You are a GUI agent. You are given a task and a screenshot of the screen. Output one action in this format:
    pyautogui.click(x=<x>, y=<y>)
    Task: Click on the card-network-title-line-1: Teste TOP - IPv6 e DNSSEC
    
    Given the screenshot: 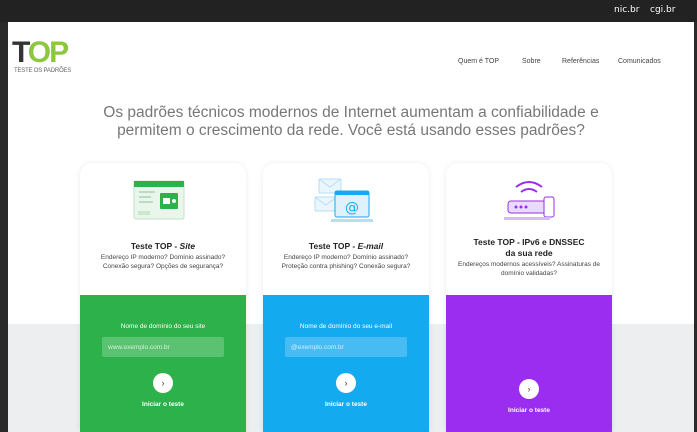 What is the action you would take?
    pyautogui.click(x=529, y=242)
    